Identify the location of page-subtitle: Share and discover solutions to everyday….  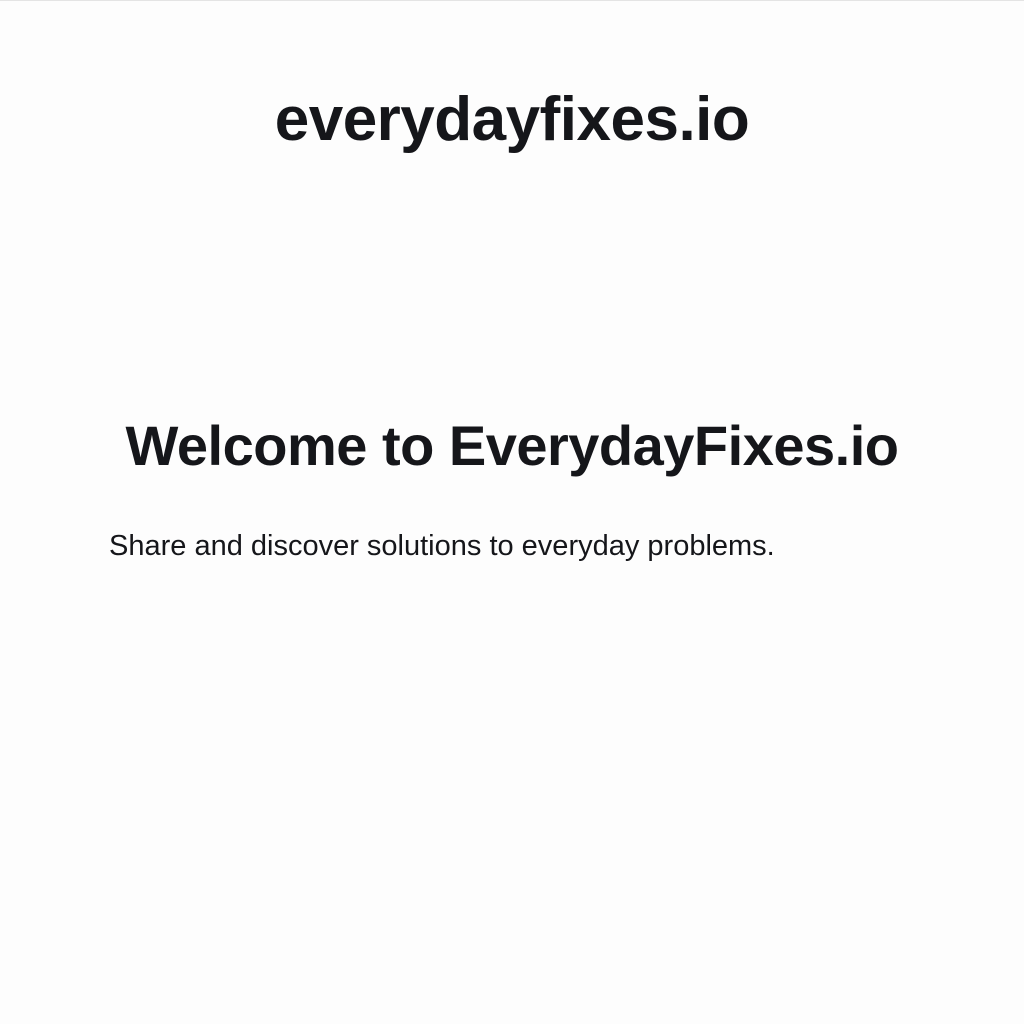
(442, 546).